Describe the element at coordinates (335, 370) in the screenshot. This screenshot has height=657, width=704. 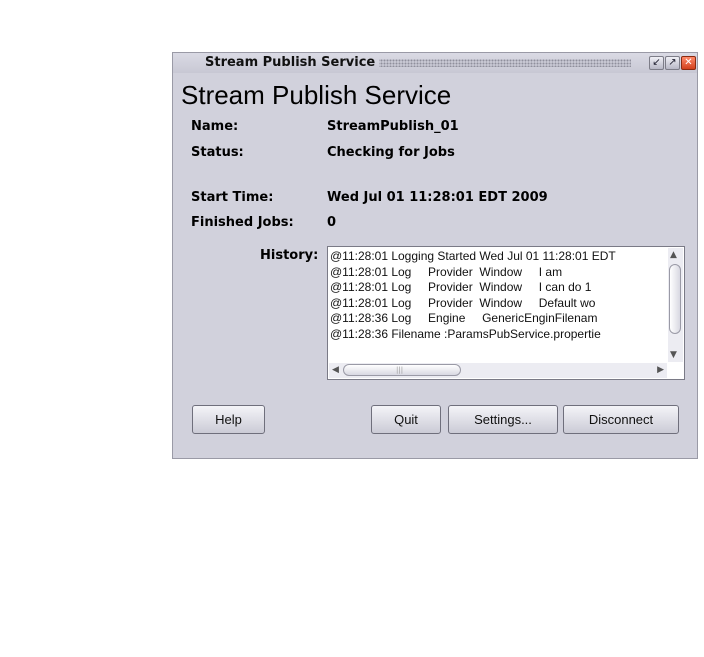
I see `scroll-left-icon: ◀` at that location.